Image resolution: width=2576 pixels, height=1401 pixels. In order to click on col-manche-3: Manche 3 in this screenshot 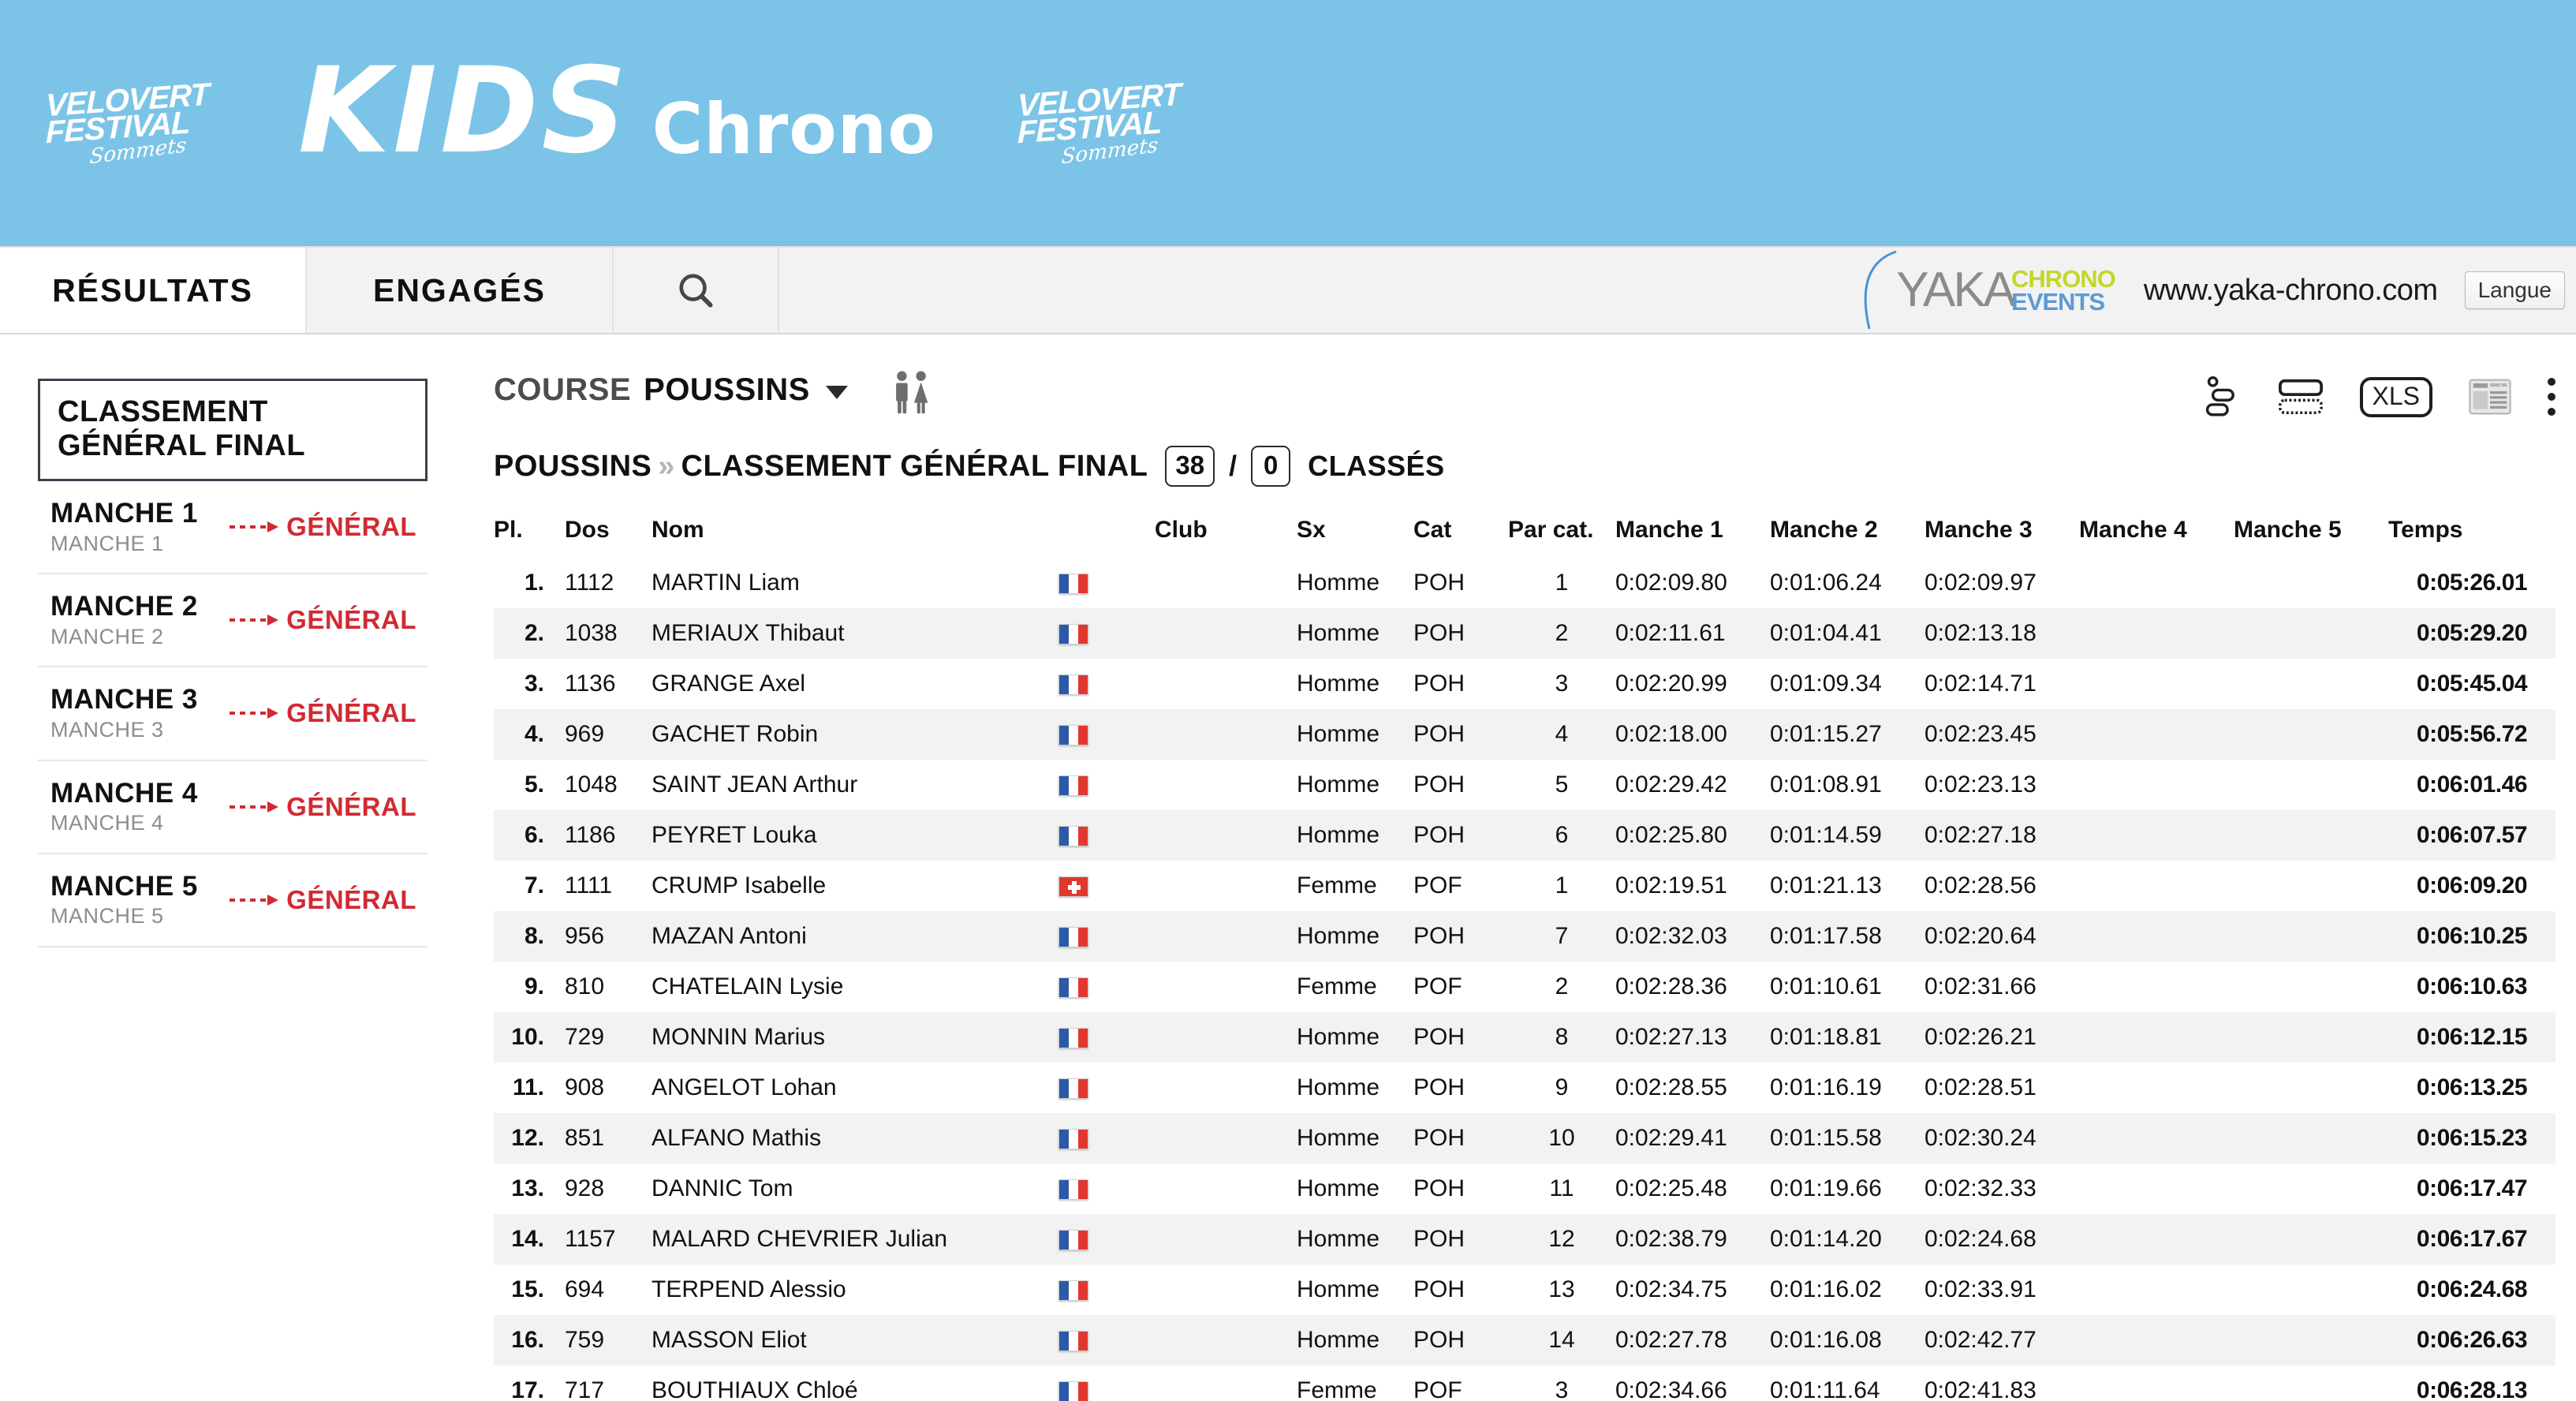, I will do `click(2002, 533)`.